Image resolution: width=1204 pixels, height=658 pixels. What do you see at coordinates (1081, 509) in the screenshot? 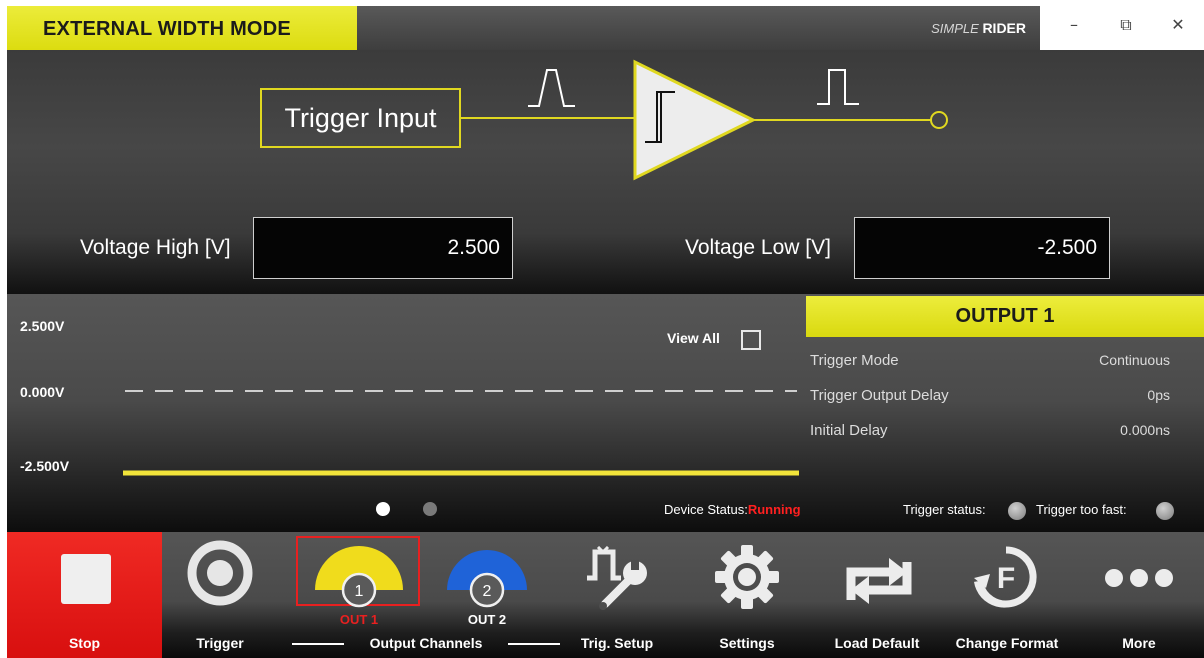
I see `trigger-too-fast-label: Trigger too fast:` at bounding box center [1081, 509].